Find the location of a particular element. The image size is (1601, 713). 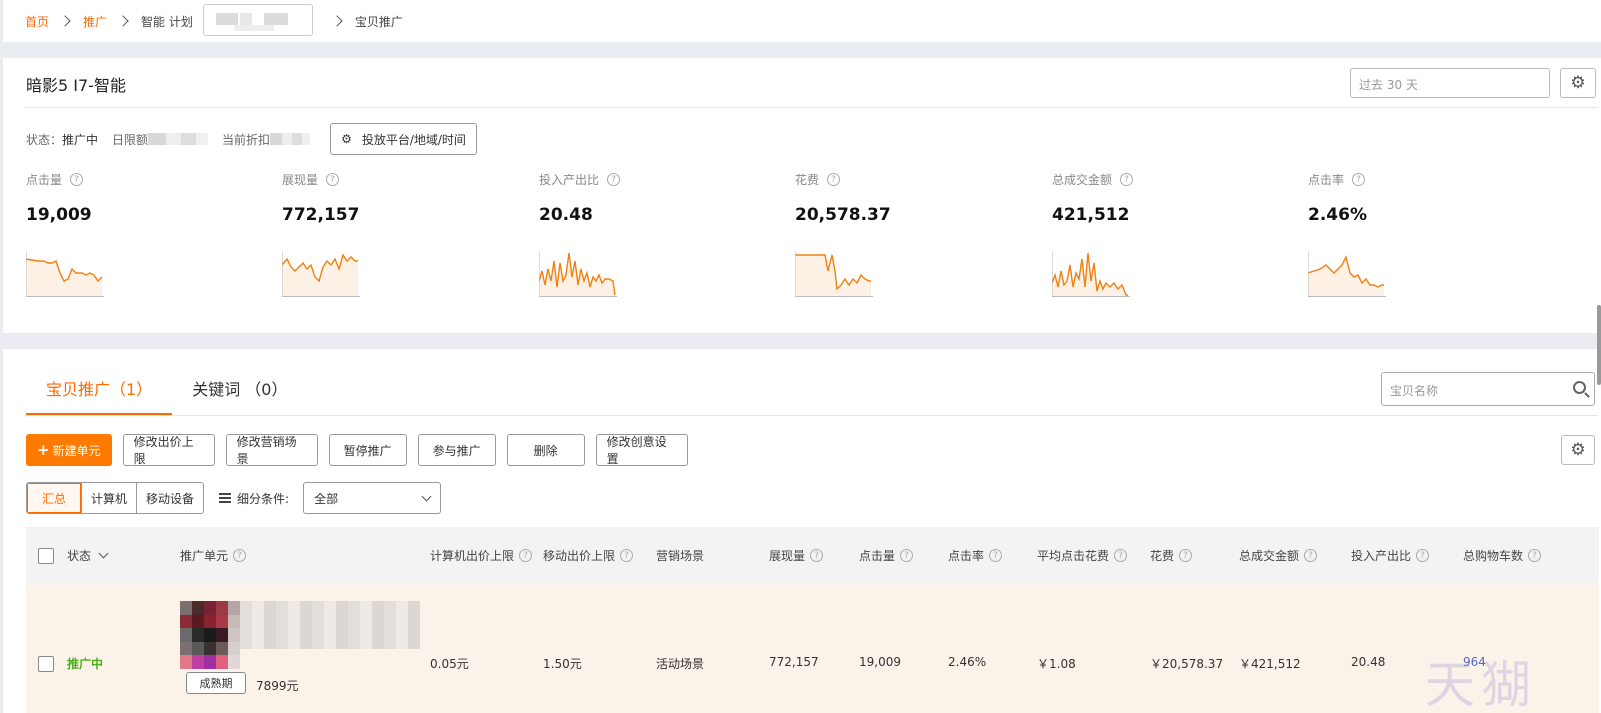

row-gmv: ￥421,512 is located at coordinates (1270, 664).